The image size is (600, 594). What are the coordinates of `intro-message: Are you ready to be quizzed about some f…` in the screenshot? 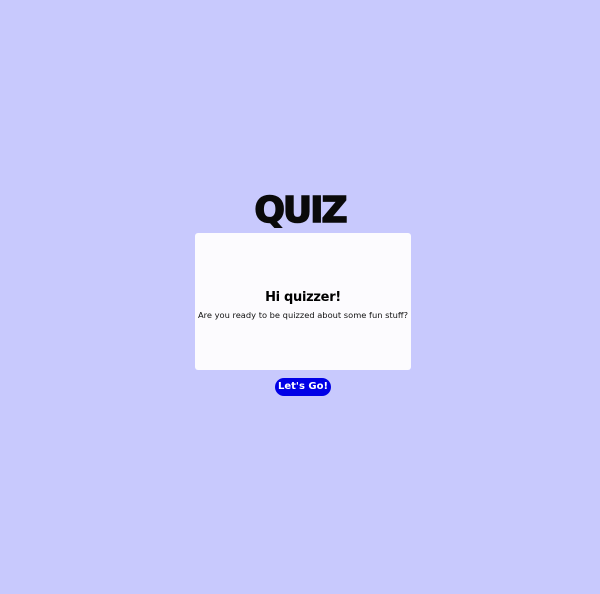 It's located at (303, 314).